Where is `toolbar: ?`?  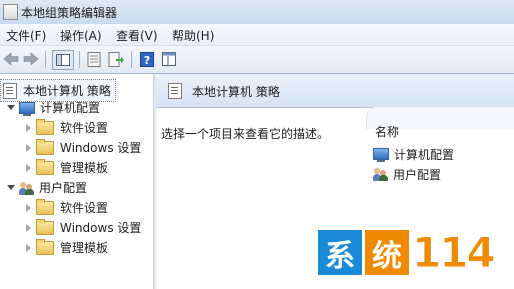 toolbar: ? is located at coordinates (257, 60).